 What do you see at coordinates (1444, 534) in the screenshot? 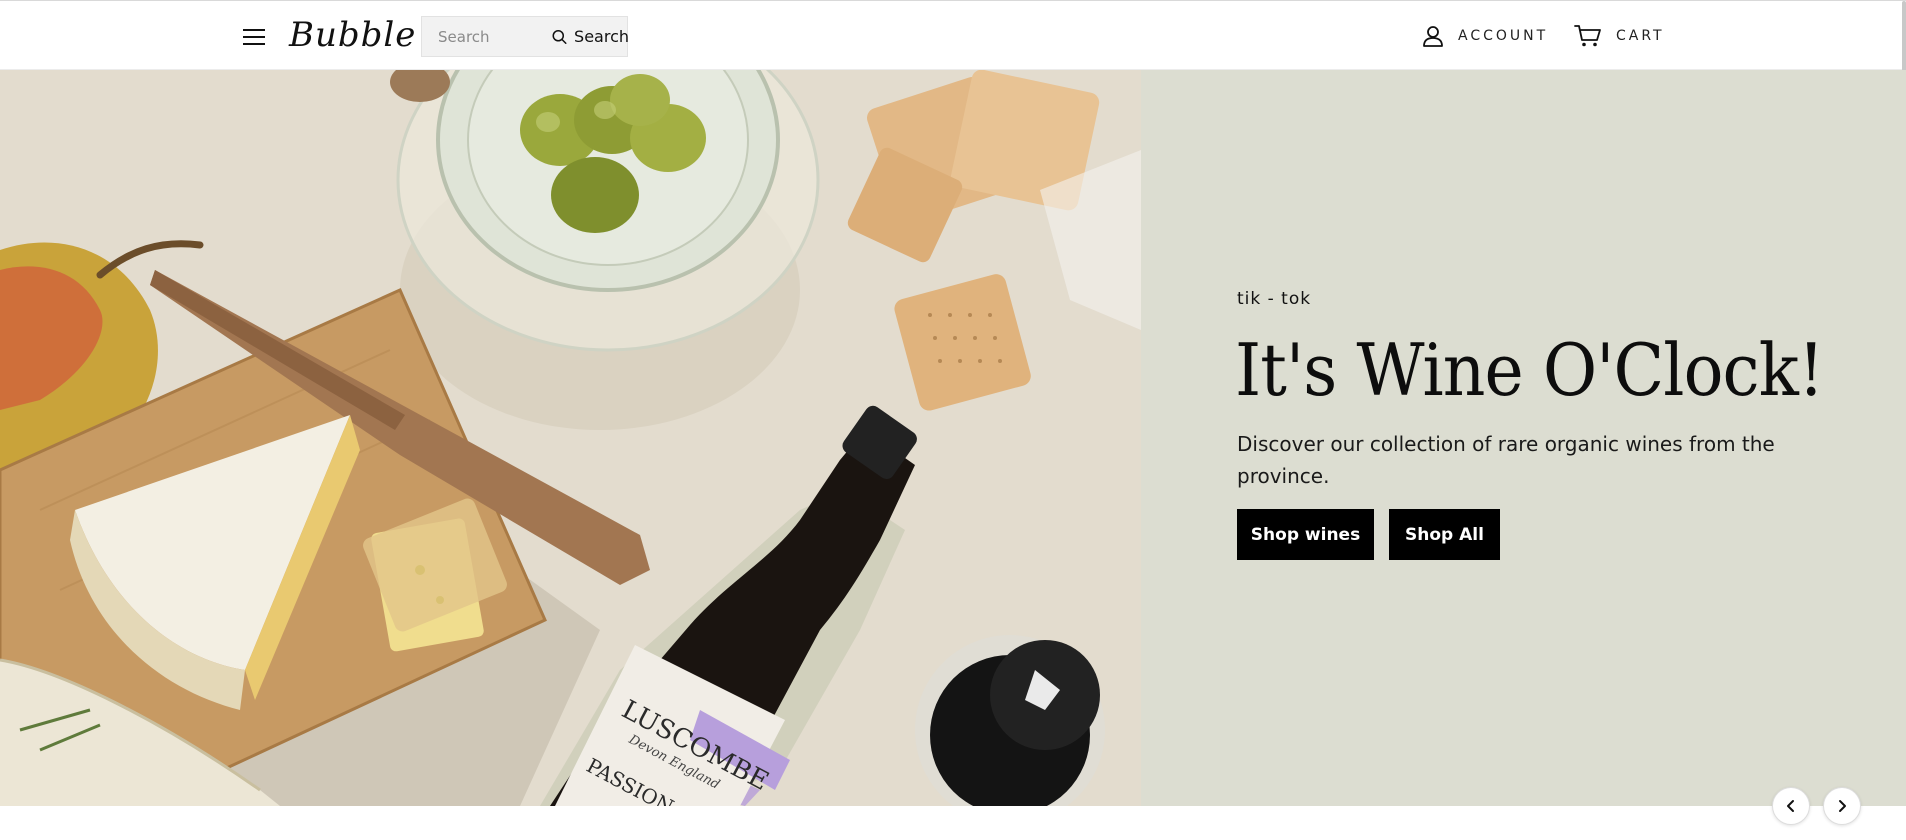
I see `shop-all-button: Shop All` at bounding box center [1444, 534].